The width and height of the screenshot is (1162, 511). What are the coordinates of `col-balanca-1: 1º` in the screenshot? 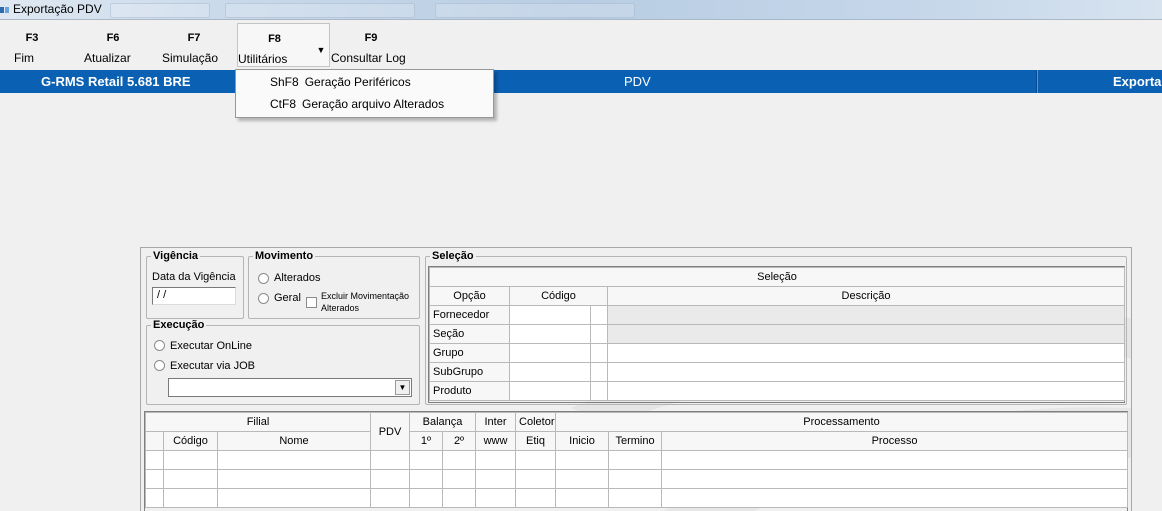 It's located at (426, 441).